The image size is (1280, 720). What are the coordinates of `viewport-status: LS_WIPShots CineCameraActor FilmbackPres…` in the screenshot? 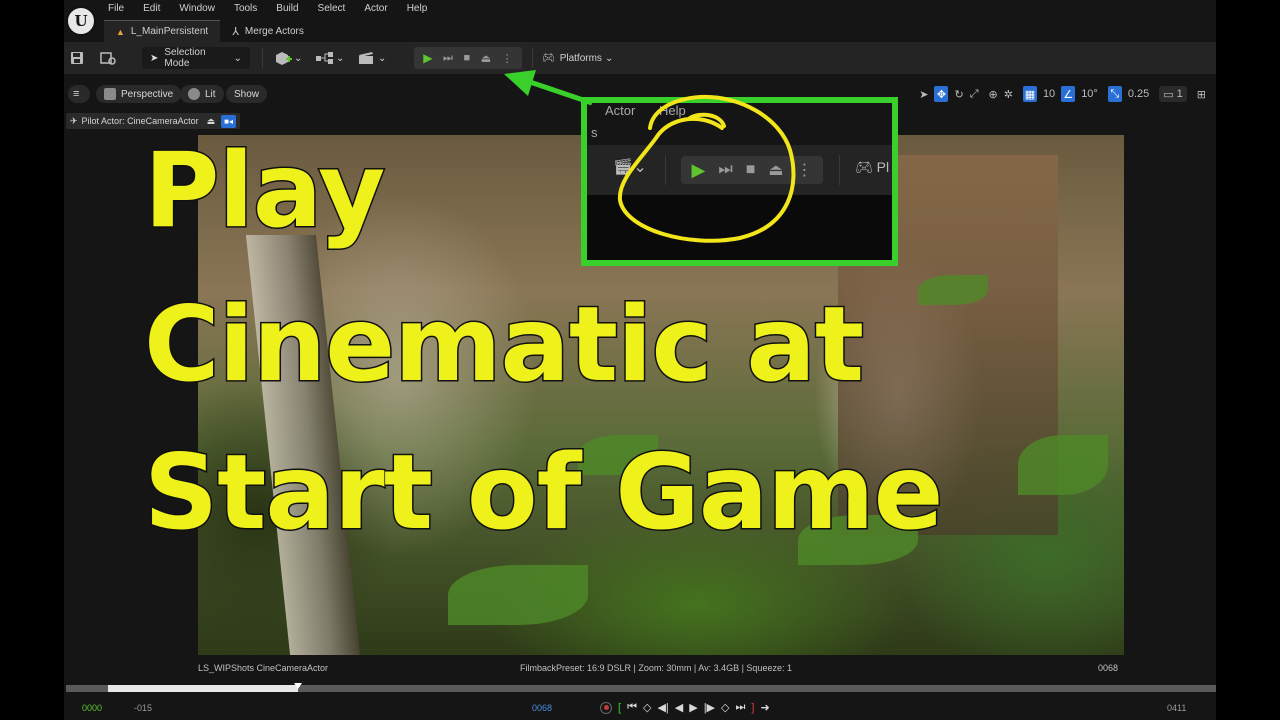 It's located at (658, 670).